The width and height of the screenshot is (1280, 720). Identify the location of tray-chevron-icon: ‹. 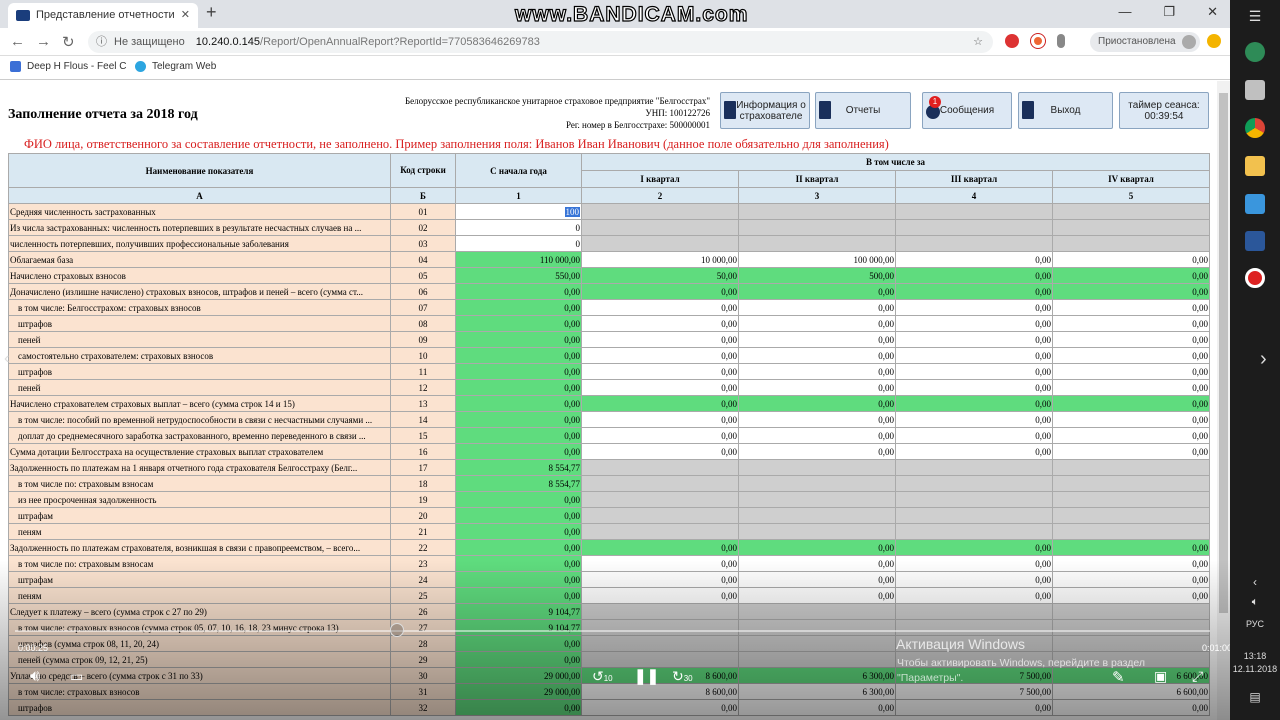
(1255, 582).